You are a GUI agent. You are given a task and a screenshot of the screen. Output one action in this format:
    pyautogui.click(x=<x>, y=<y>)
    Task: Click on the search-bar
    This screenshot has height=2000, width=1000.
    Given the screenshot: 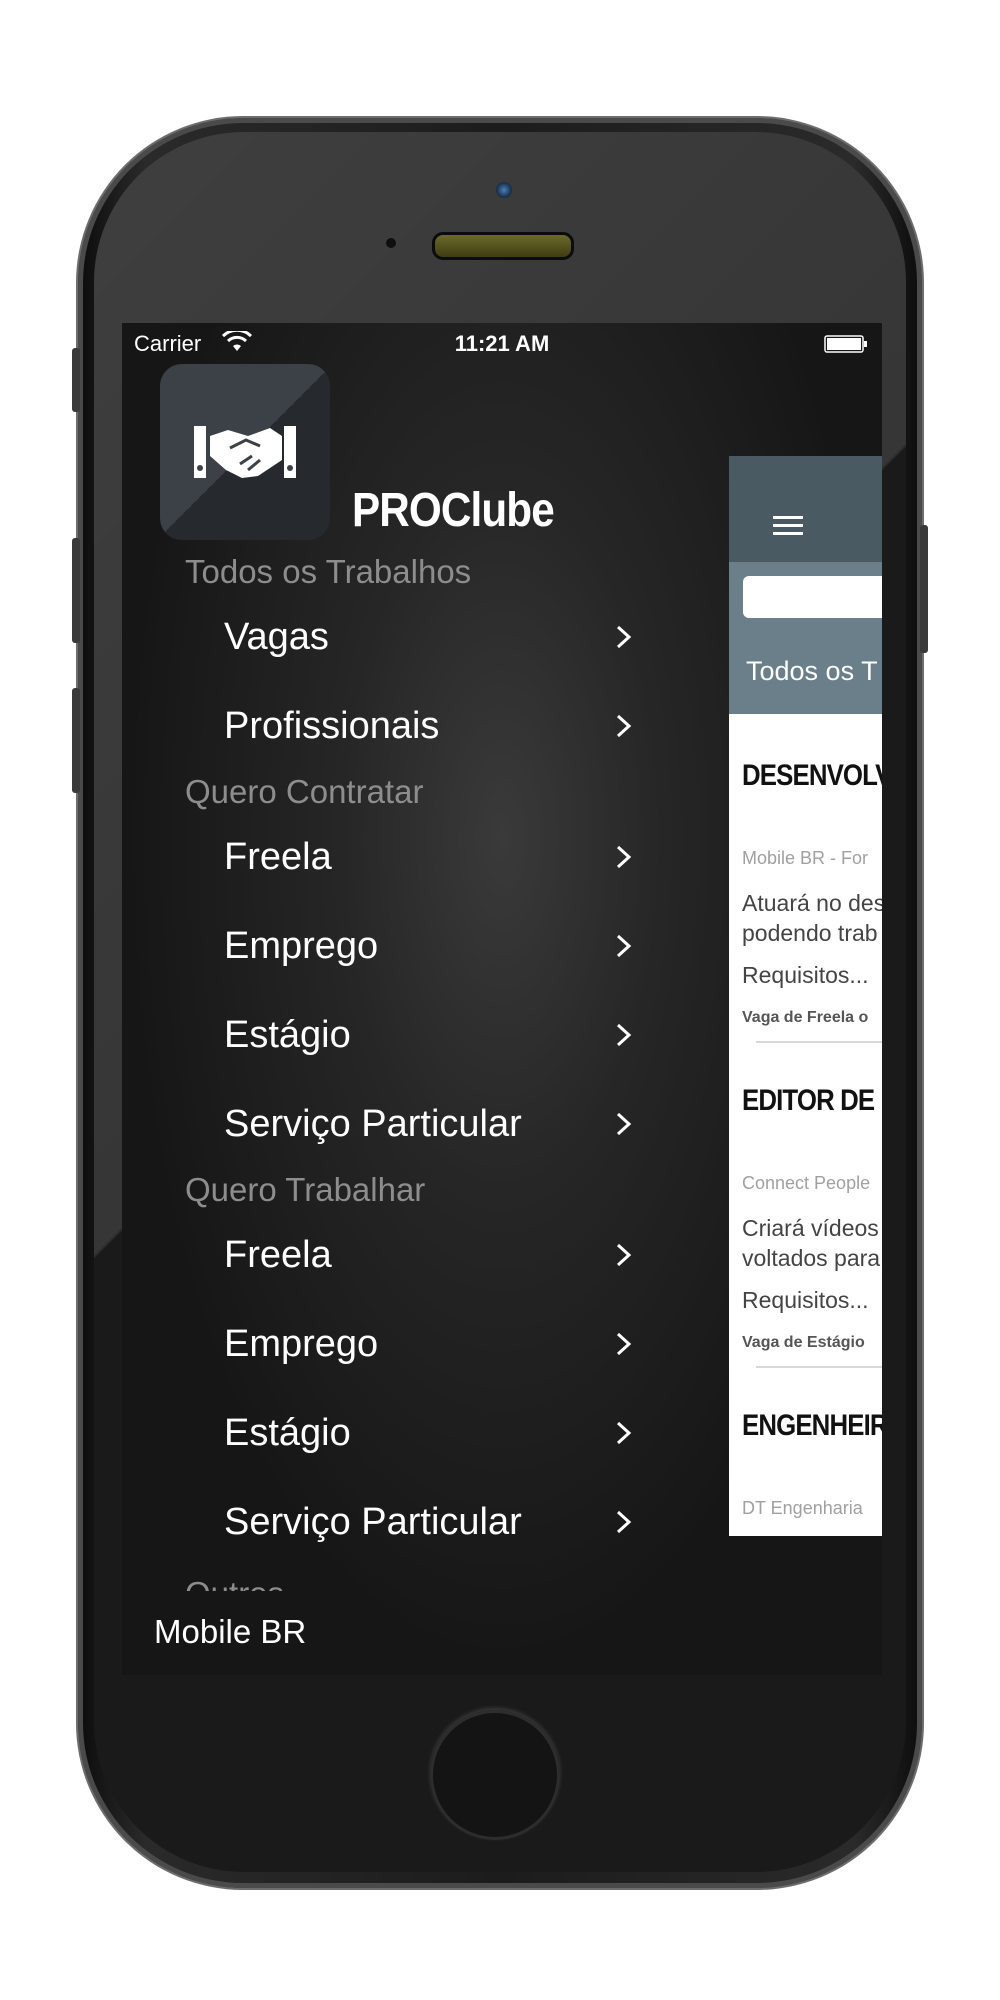 What is the action you would take?
    pyautogui.click(x=805, y=595)
    